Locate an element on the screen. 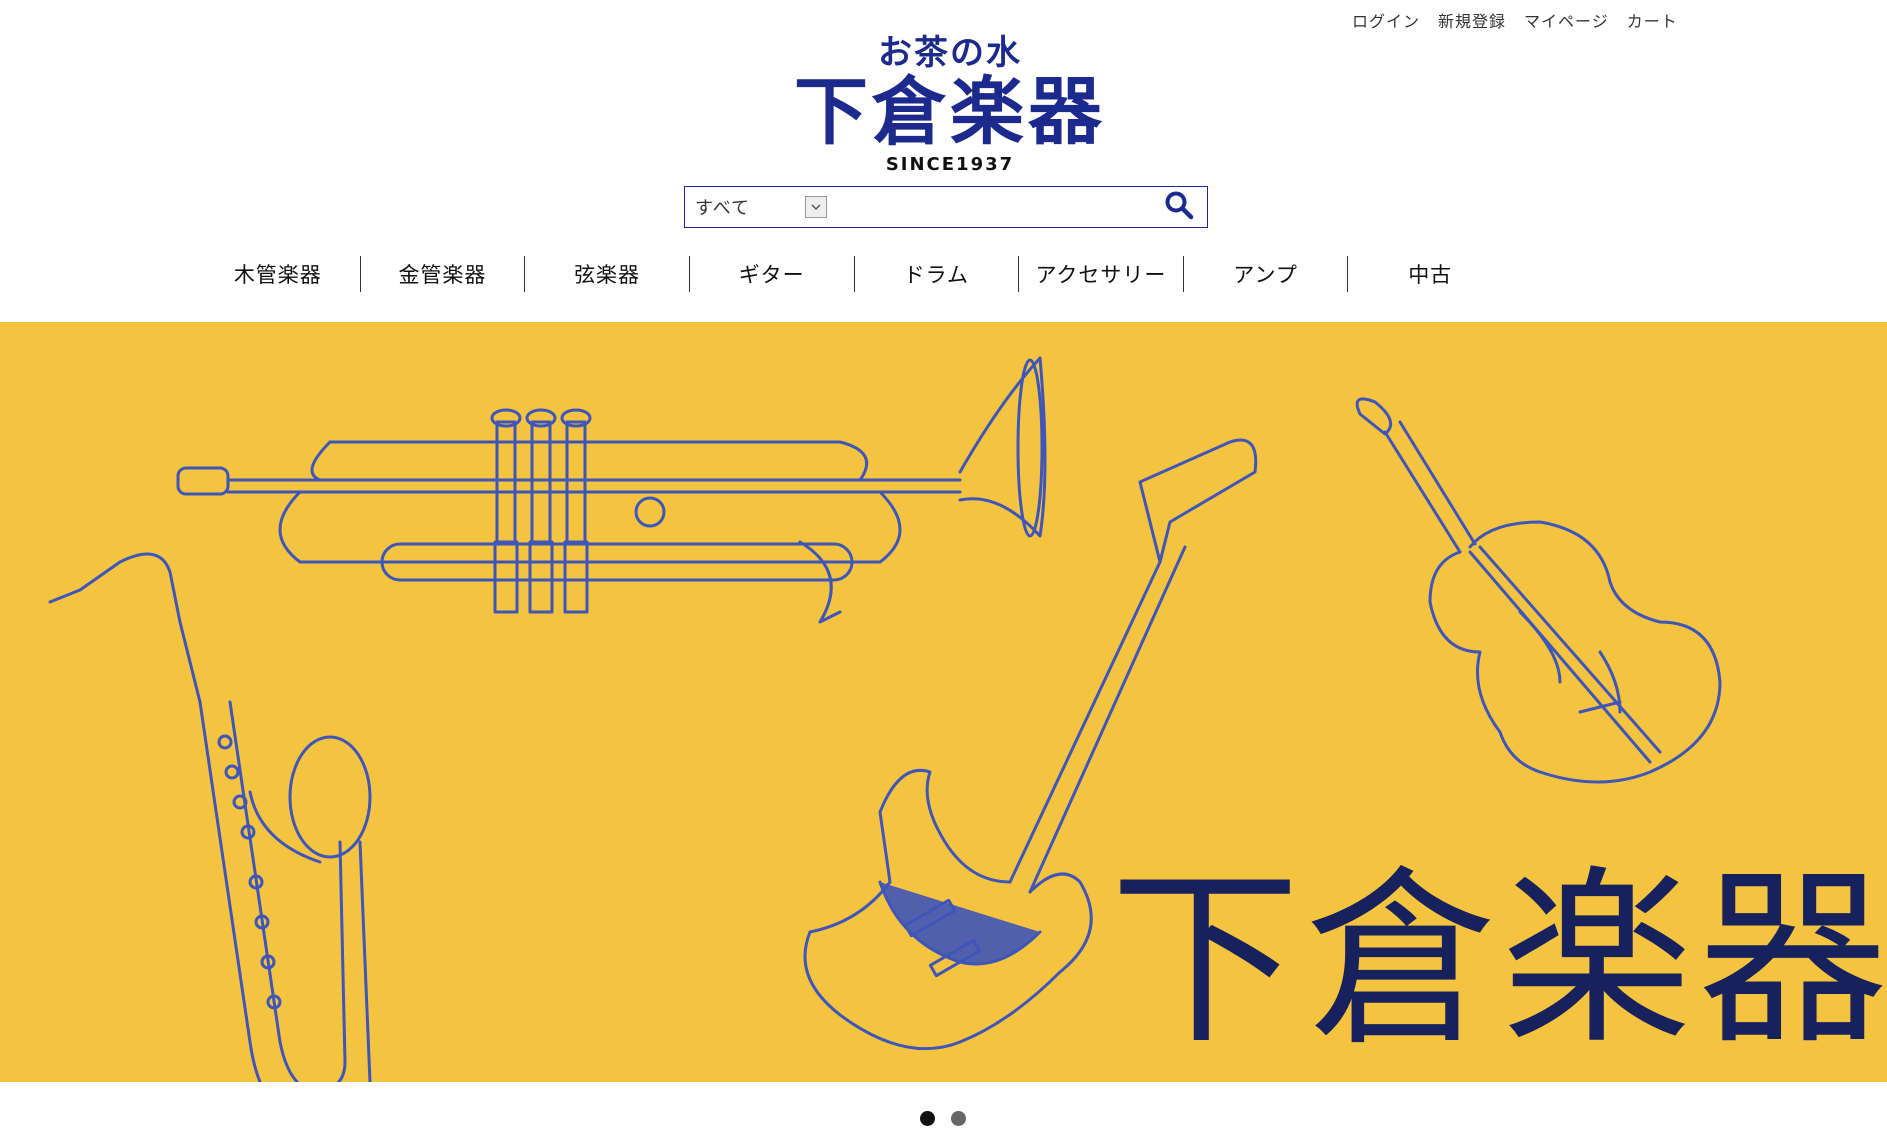 The width and height of the screenshot is (1887, 1141). site-logo: お茶の水 下倉楽器 SINCE1937 is located at coordinates (950, 109).